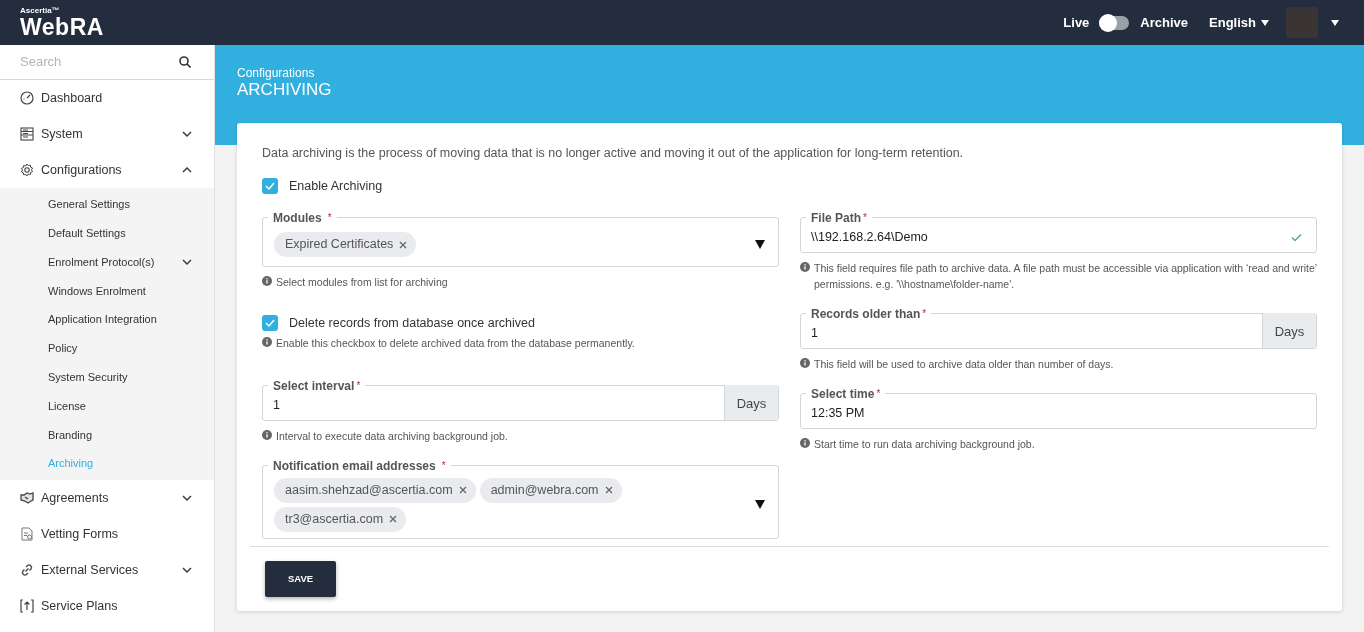 This screenshot has width=1364, height=632. Describe the element at coordinates (334, 519) in the screenshot. I see `chip-label: tr3@ascertia.com` at that location.